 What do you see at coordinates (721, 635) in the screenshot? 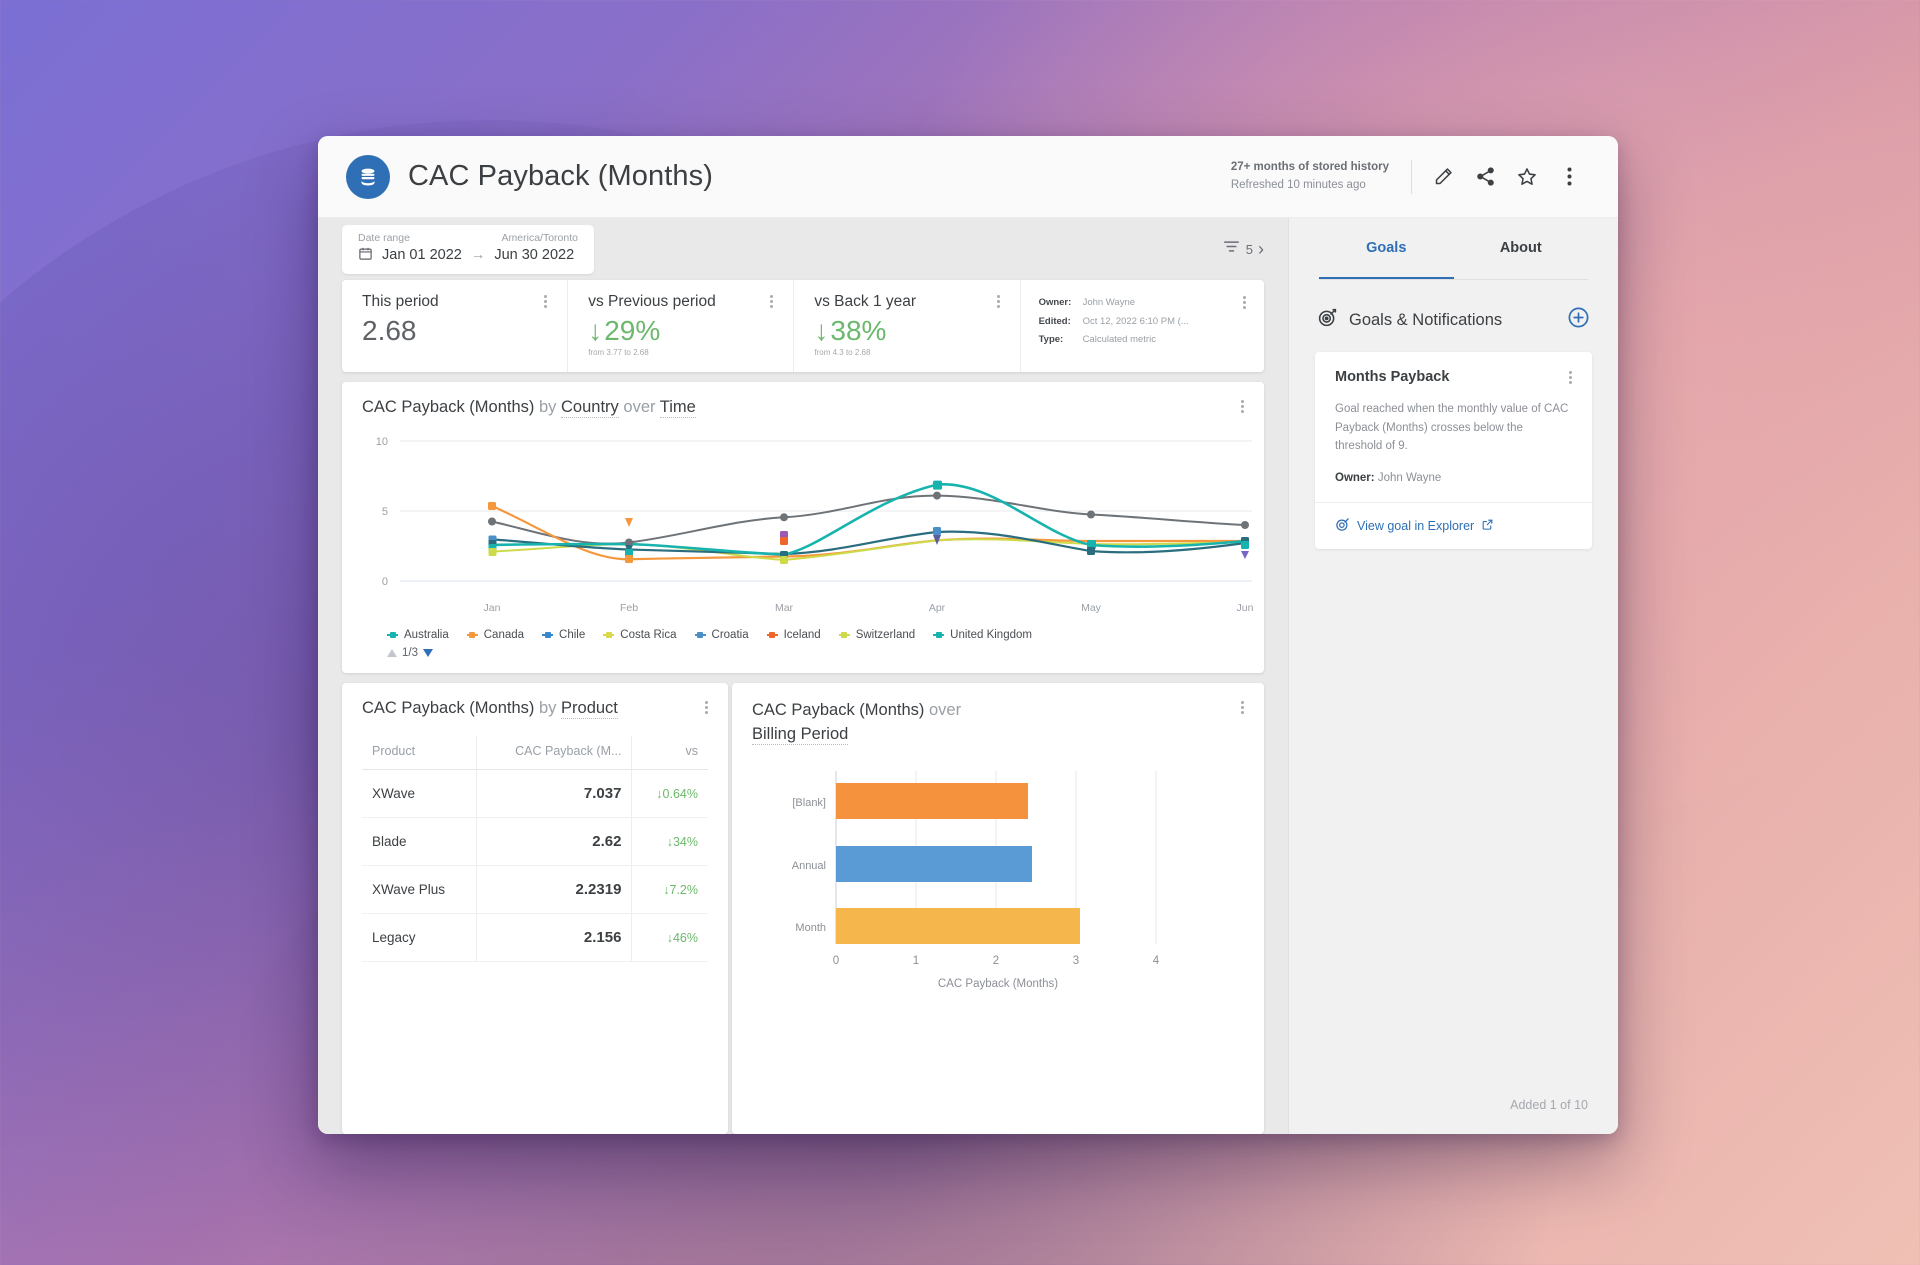
I see `legend-item-croatia: Croatia` at bounding box center [721, 635].